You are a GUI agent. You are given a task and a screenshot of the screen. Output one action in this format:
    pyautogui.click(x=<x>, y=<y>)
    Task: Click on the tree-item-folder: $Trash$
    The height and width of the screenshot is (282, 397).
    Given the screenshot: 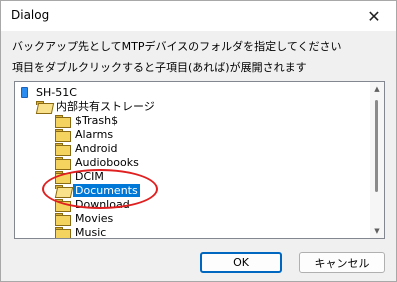 What is the action you would take?
    pyautogui.click(x=87, y=121)
    